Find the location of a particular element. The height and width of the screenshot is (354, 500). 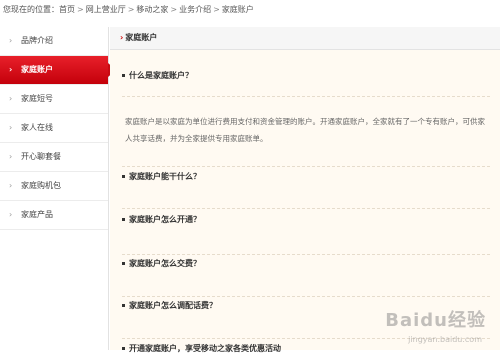

breadcrumb-item-current: 家庭账户 is located at coordinates (237, 9).